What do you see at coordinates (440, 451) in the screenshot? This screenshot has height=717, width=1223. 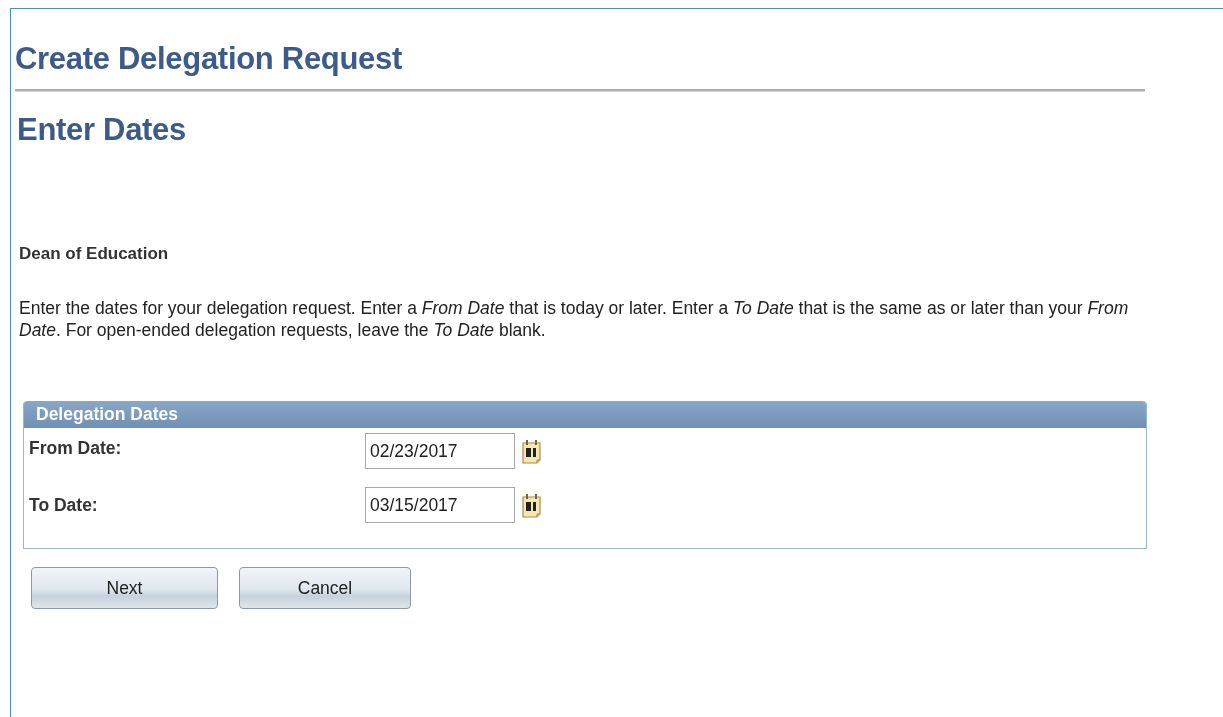 I see `date-field: 02/23/2017` at bounding box center [440, 451].